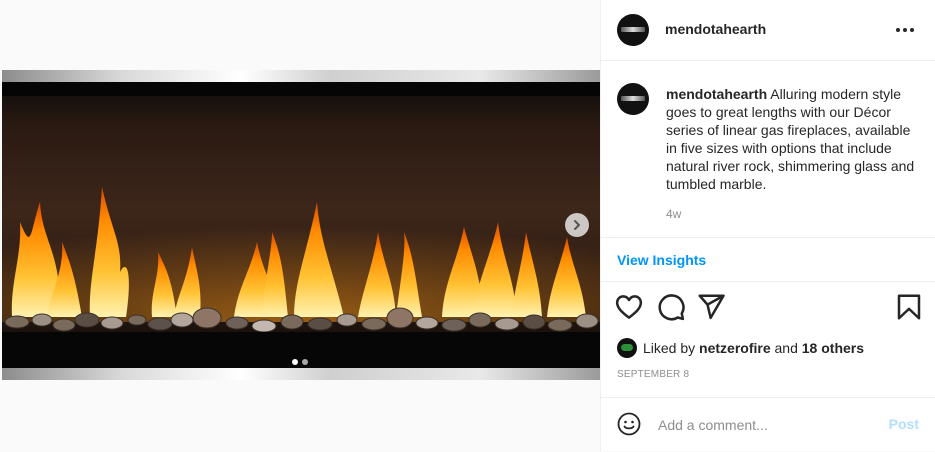  I want to click on bookmark-icon, so click(909, 307).